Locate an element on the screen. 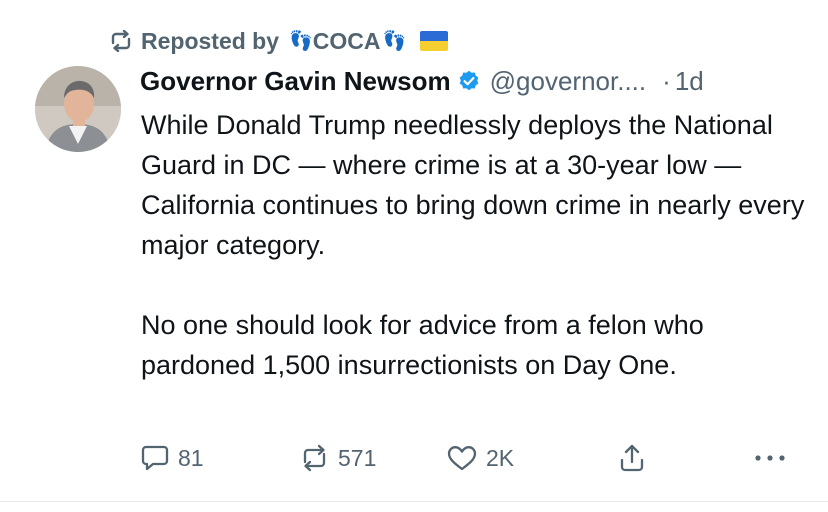 The image size is (828, 512). more-icon is located at coordinates (770, 458).